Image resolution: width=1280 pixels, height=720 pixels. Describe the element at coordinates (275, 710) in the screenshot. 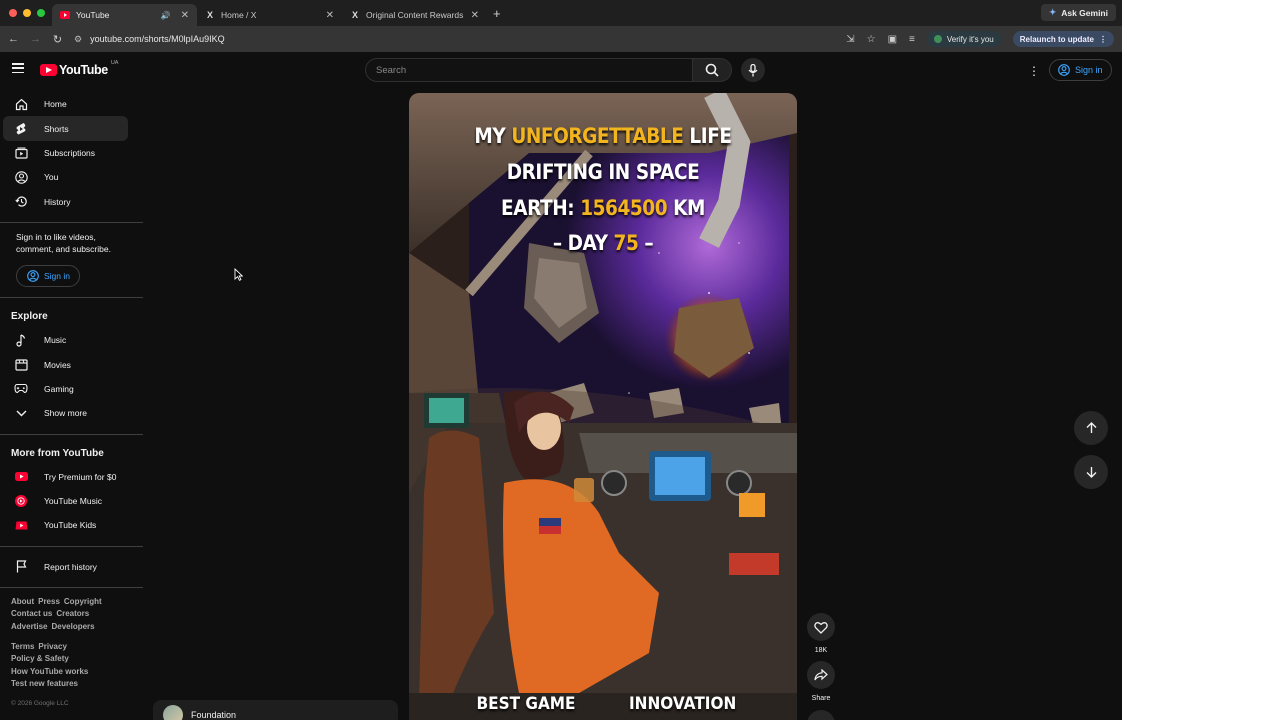

I see `channel-card: Foundation` at that location.